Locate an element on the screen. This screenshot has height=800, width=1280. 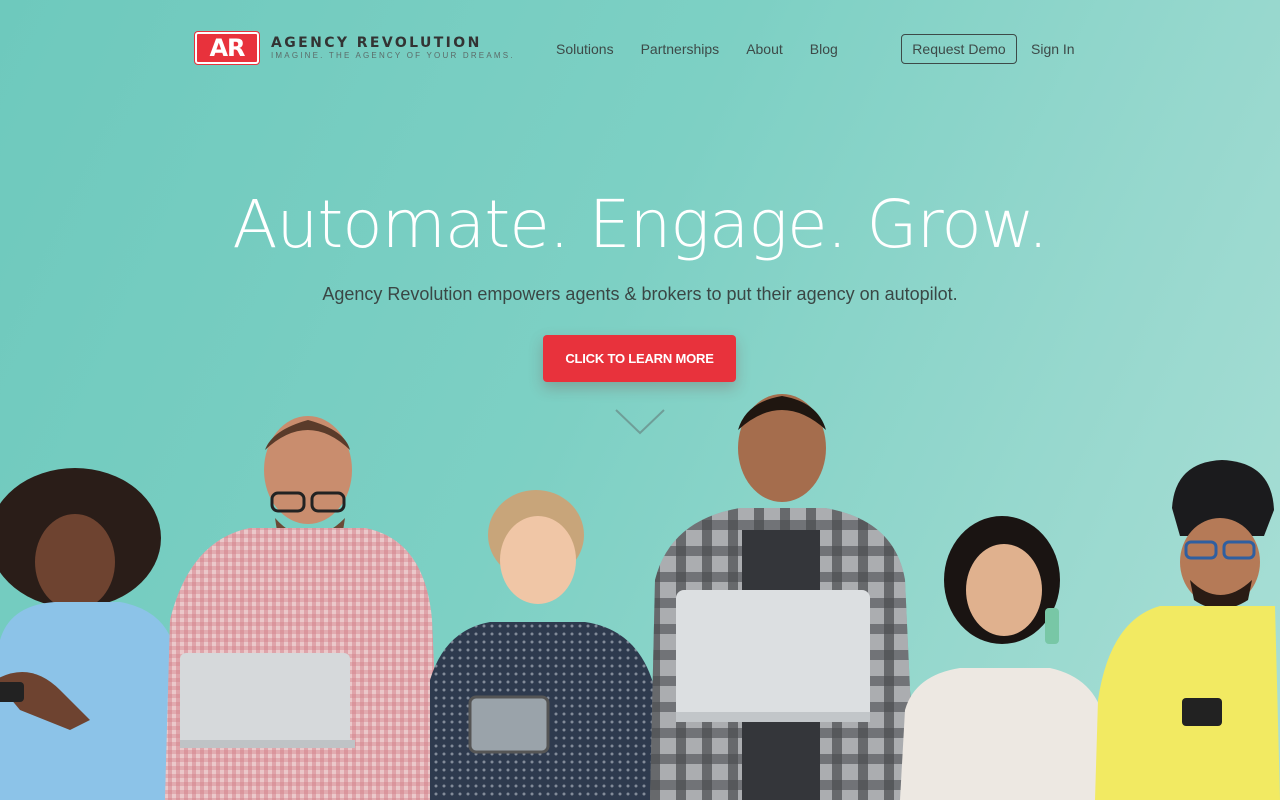
request-demo-button: Request Demo is located at coordinates (959, 49).